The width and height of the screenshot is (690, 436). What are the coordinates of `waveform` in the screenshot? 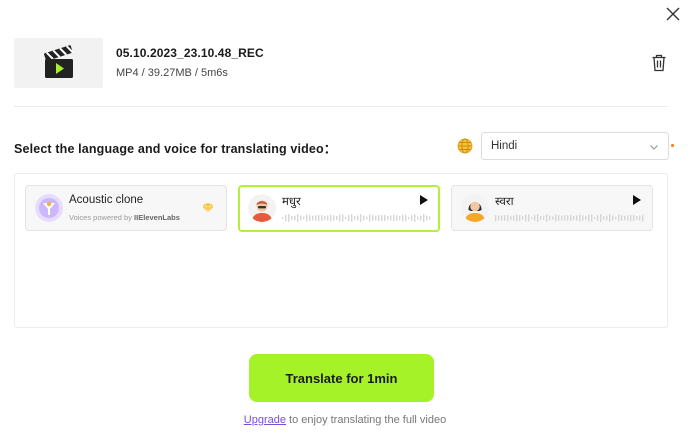 It's located at (569, 218).